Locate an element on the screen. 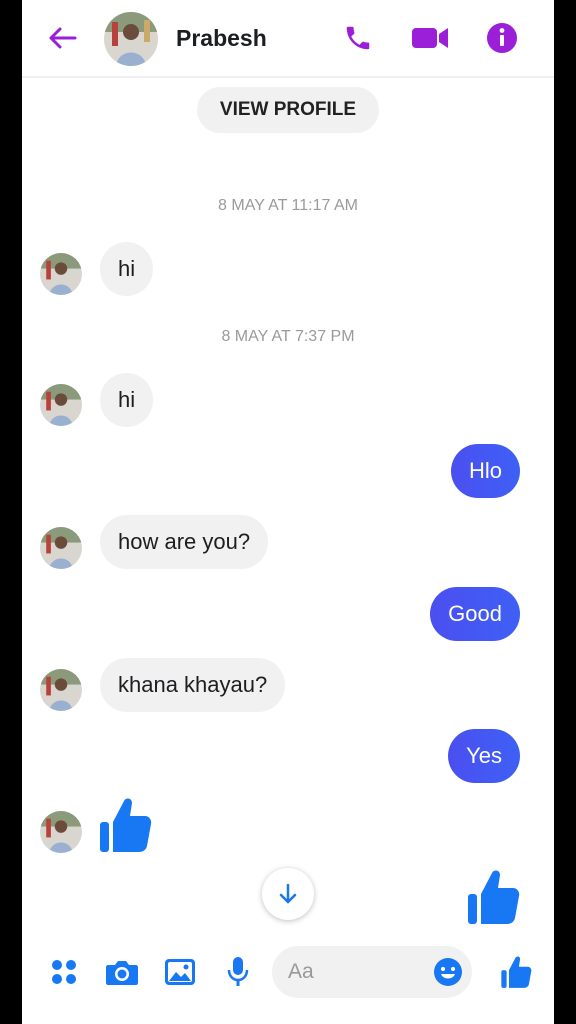 This screenshot has width=576, height=1024. camera-icon is located at coordinates (122, 973).